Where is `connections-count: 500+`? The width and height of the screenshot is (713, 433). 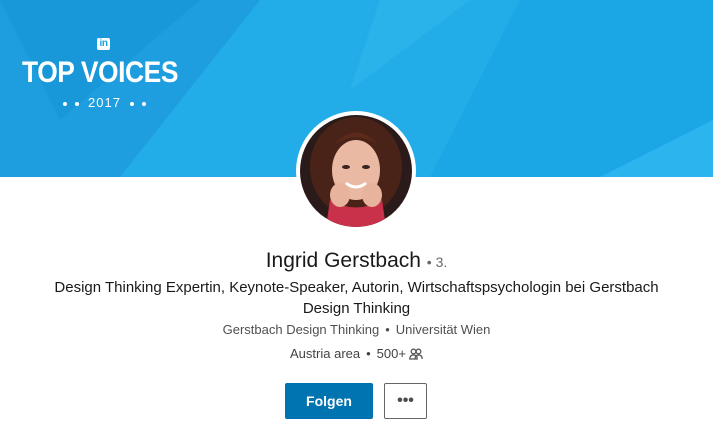 connections-count: 500+ is located at coordinates (391, 353).